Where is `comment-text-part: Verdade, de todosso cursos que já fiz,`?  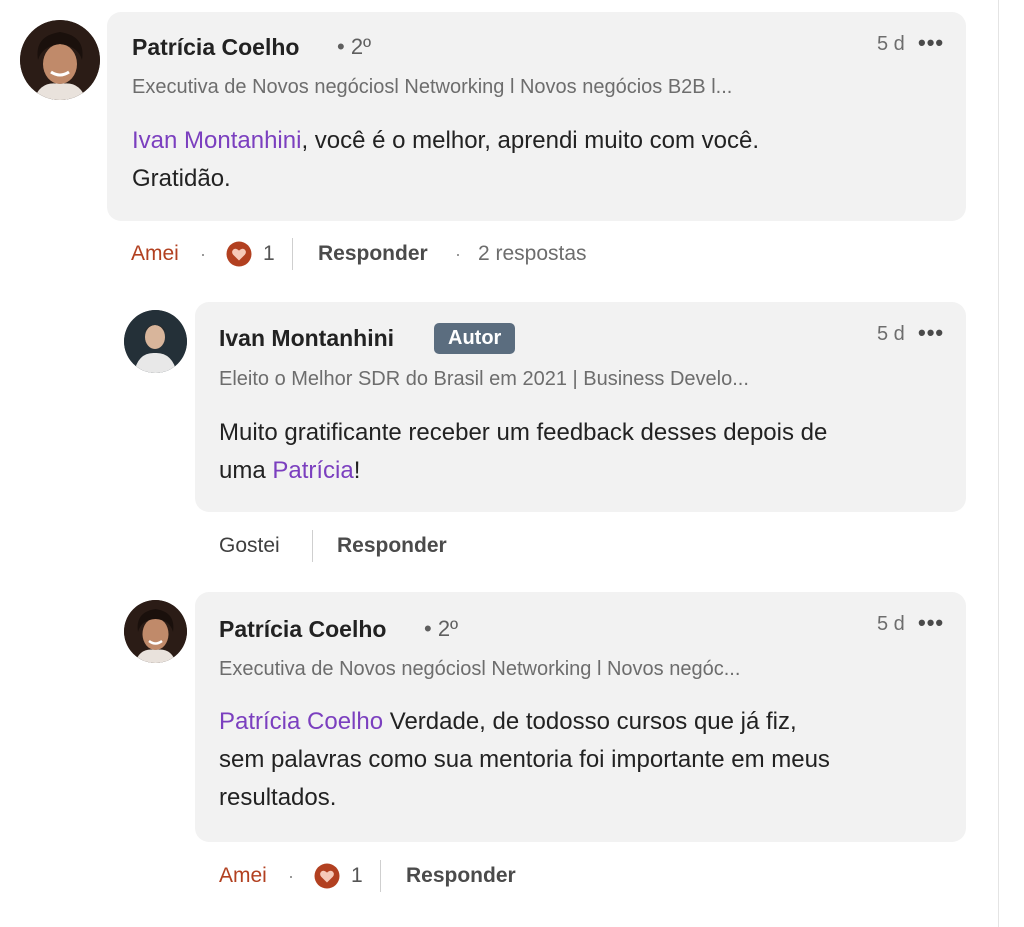 comment-text-part: Verdade, de todosso cursos que já fiz, is located at coordinates (590, 721).